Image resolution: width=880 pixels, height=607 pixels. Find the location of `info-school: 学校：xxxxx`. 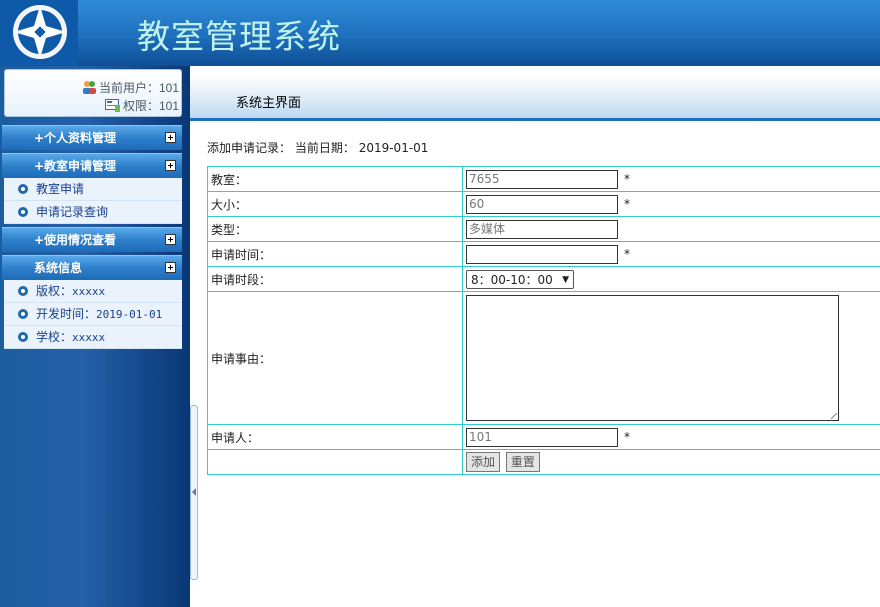

info-school: 学校：xxxxx is located at coordinates (93, 337).